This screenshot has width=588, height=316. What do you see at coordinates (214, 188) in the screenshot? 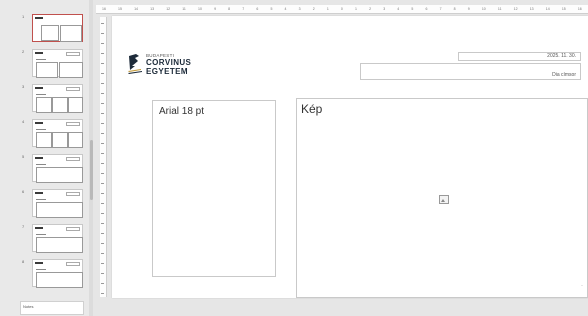
I see `text-placeholder: Arial 18 pt` at bounding box center [214, 188].